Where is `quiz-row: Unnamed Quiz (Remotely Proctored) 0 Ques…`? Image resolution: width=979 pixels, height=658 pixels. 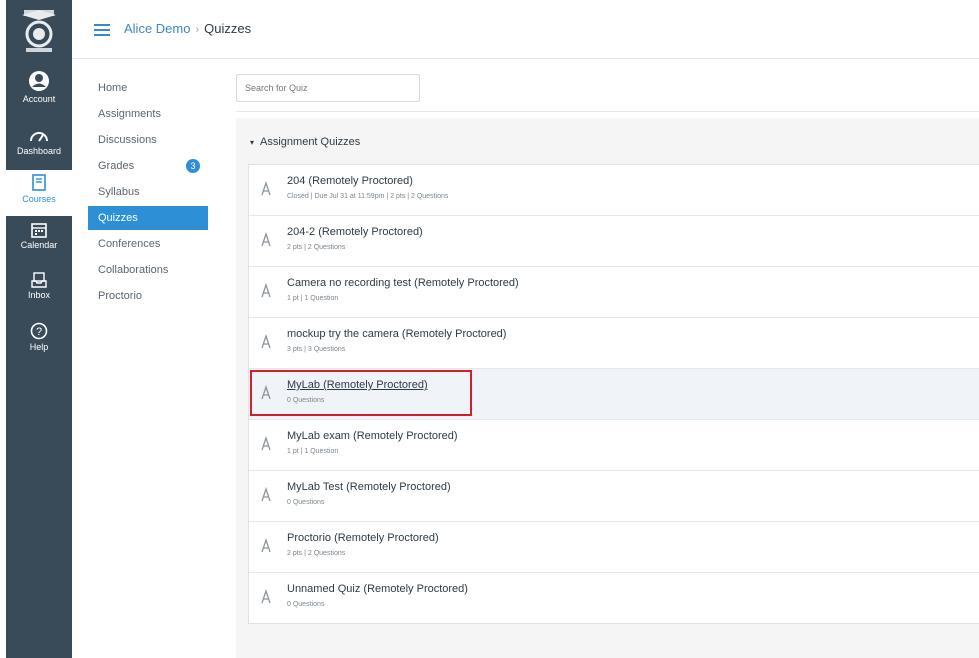 quiz-row: Unnamed Quiz (Remotely Proctored) 0 Ques… is located at coordinates (614, 598).